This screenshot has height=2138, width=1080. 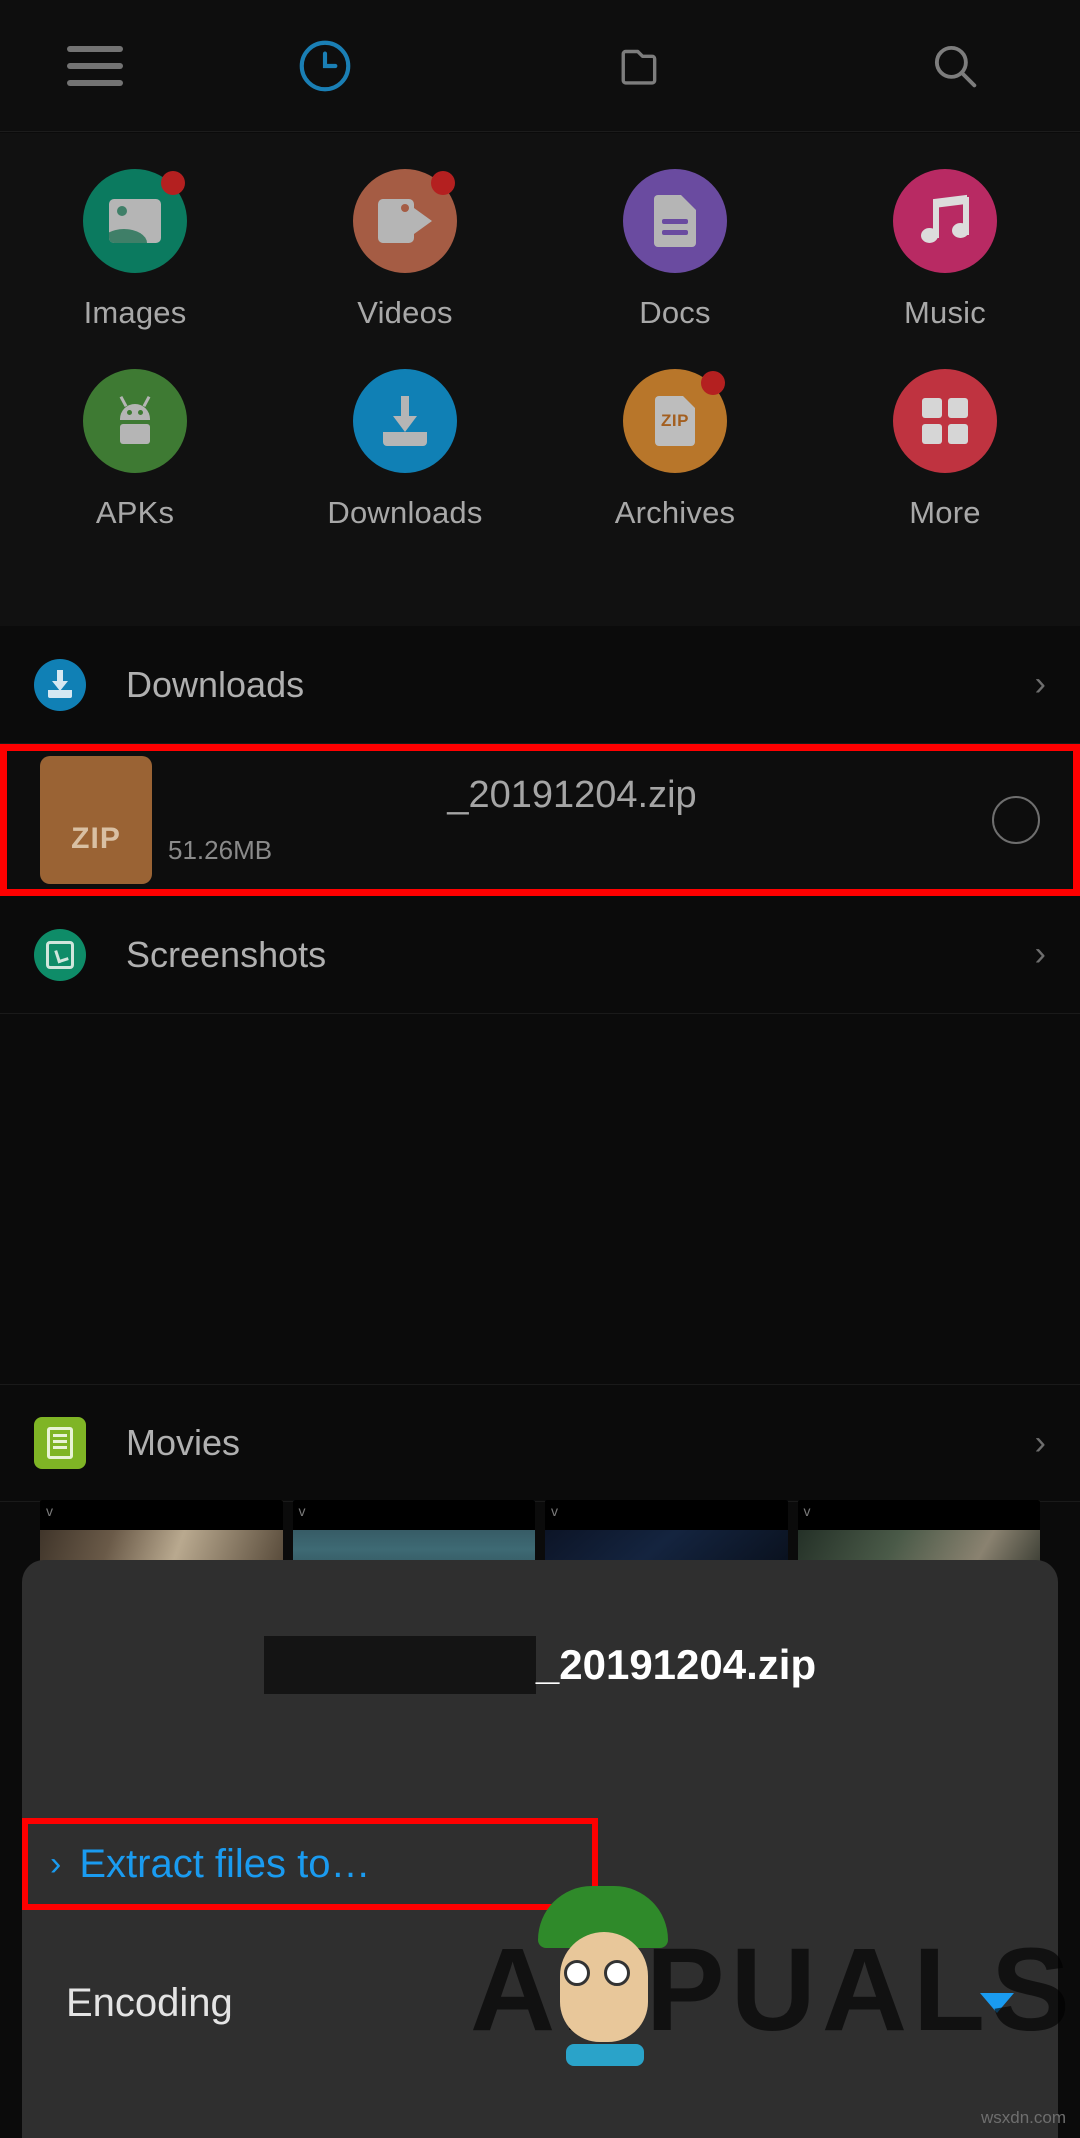 I want to click on section-title: Downloads, so click(x=215, y=684).